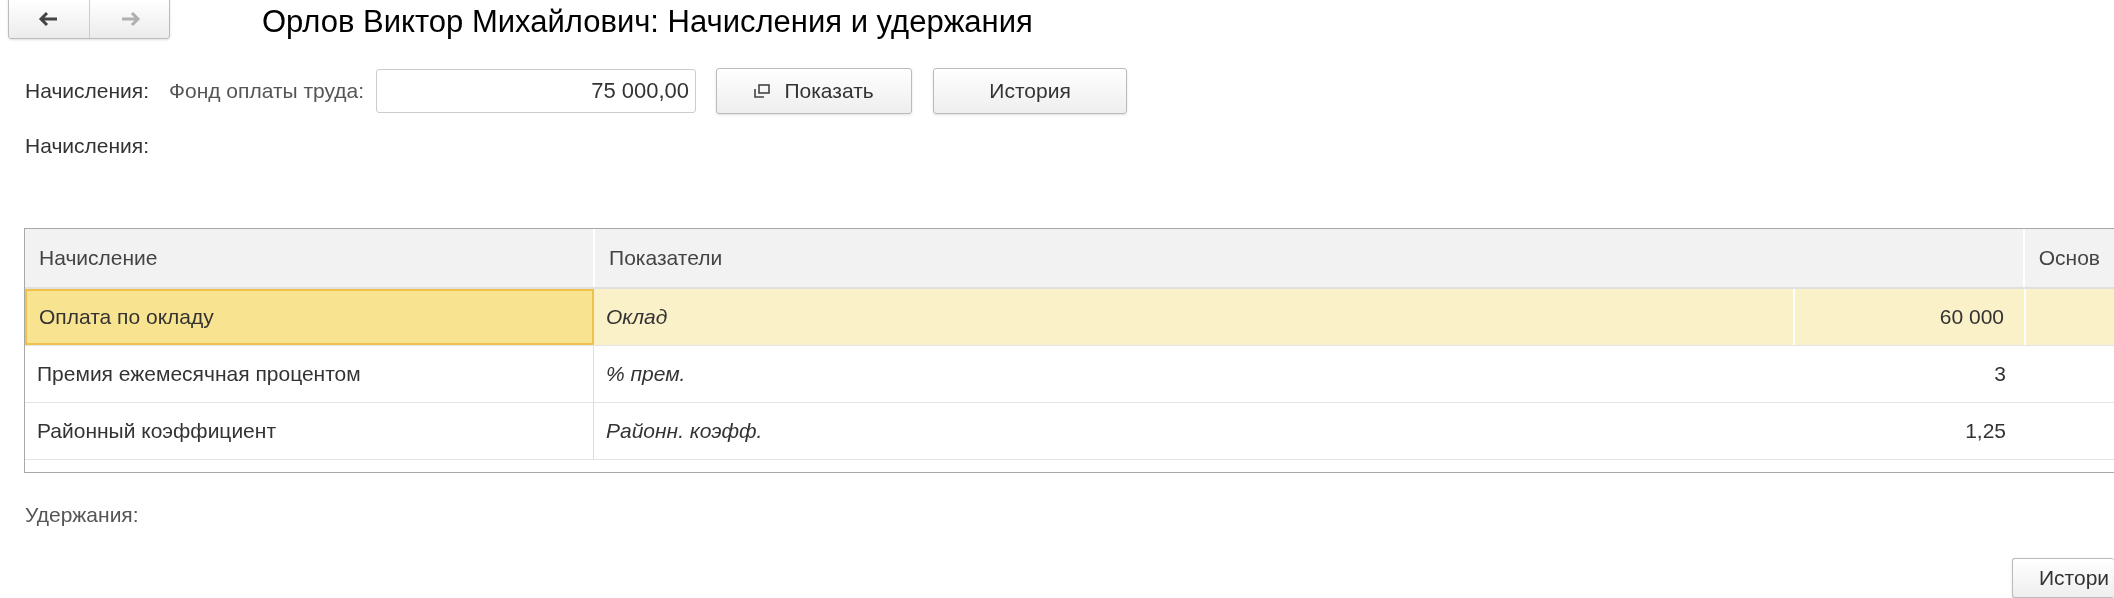 The width and height of the screenshot is (2114, 598). I want to click on window-title: Орлов Виктор Михайлович: Начисления и удержания, so click(647, 21).